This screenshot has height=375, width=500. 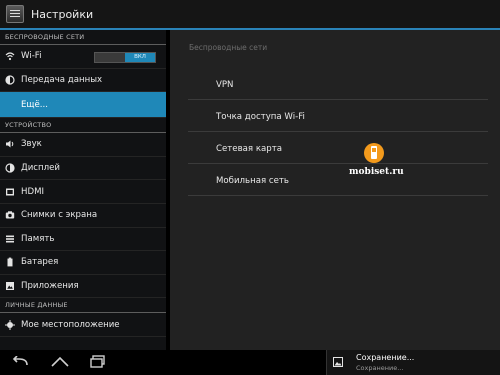 What do you see at coordinates (31, 144) in the screenshot?
I see `sidebar-item-label: Звук` at bounding box center [31, 144].